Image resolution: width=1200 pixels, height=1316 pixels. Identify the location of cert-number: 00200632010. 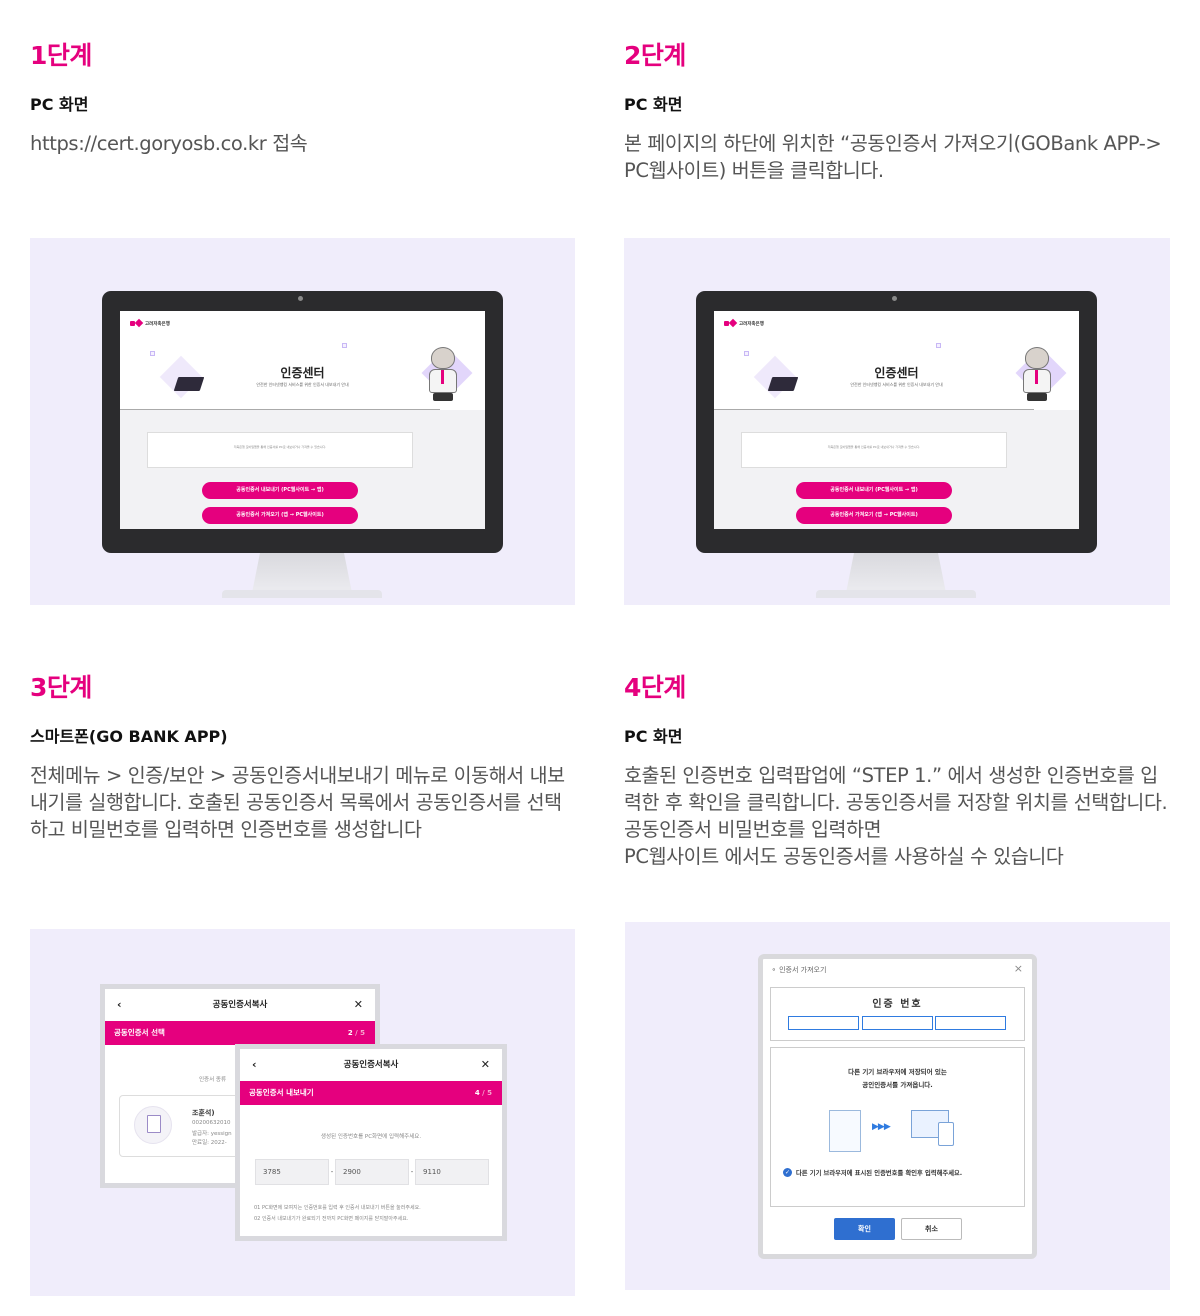
(211, 1123).